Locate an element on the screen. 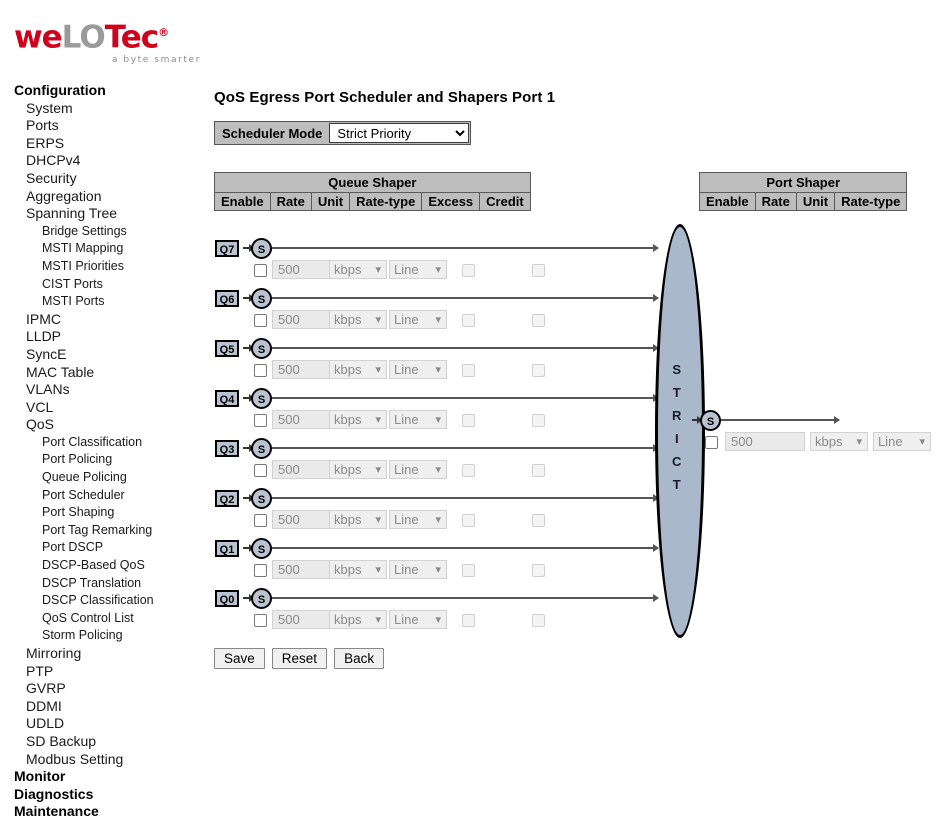  sidebar-item-mac-table: MAC Table is located at coordinates (102, 373).